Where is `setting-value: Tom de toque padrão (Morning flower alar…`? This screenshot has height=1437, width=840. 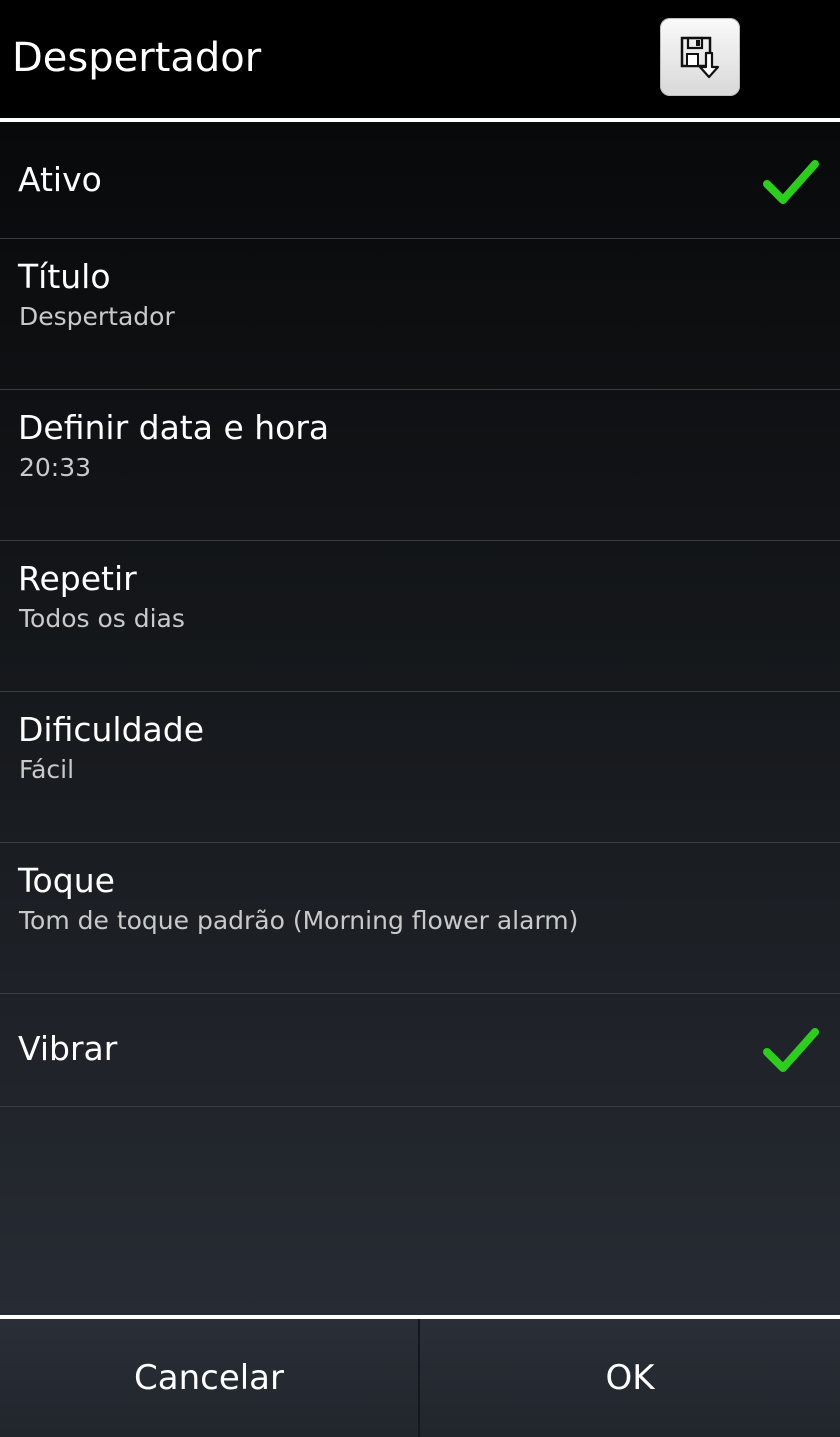 setting-value: Tom de toque padrão (Morning flower alar… is located at coordinates (299, 920).